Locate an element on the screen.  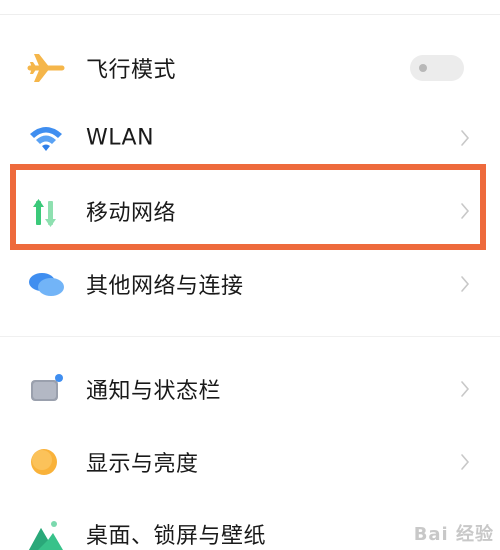
settings-item-airplane-mode: 飞行模式 is located at coordinates (250, 68).